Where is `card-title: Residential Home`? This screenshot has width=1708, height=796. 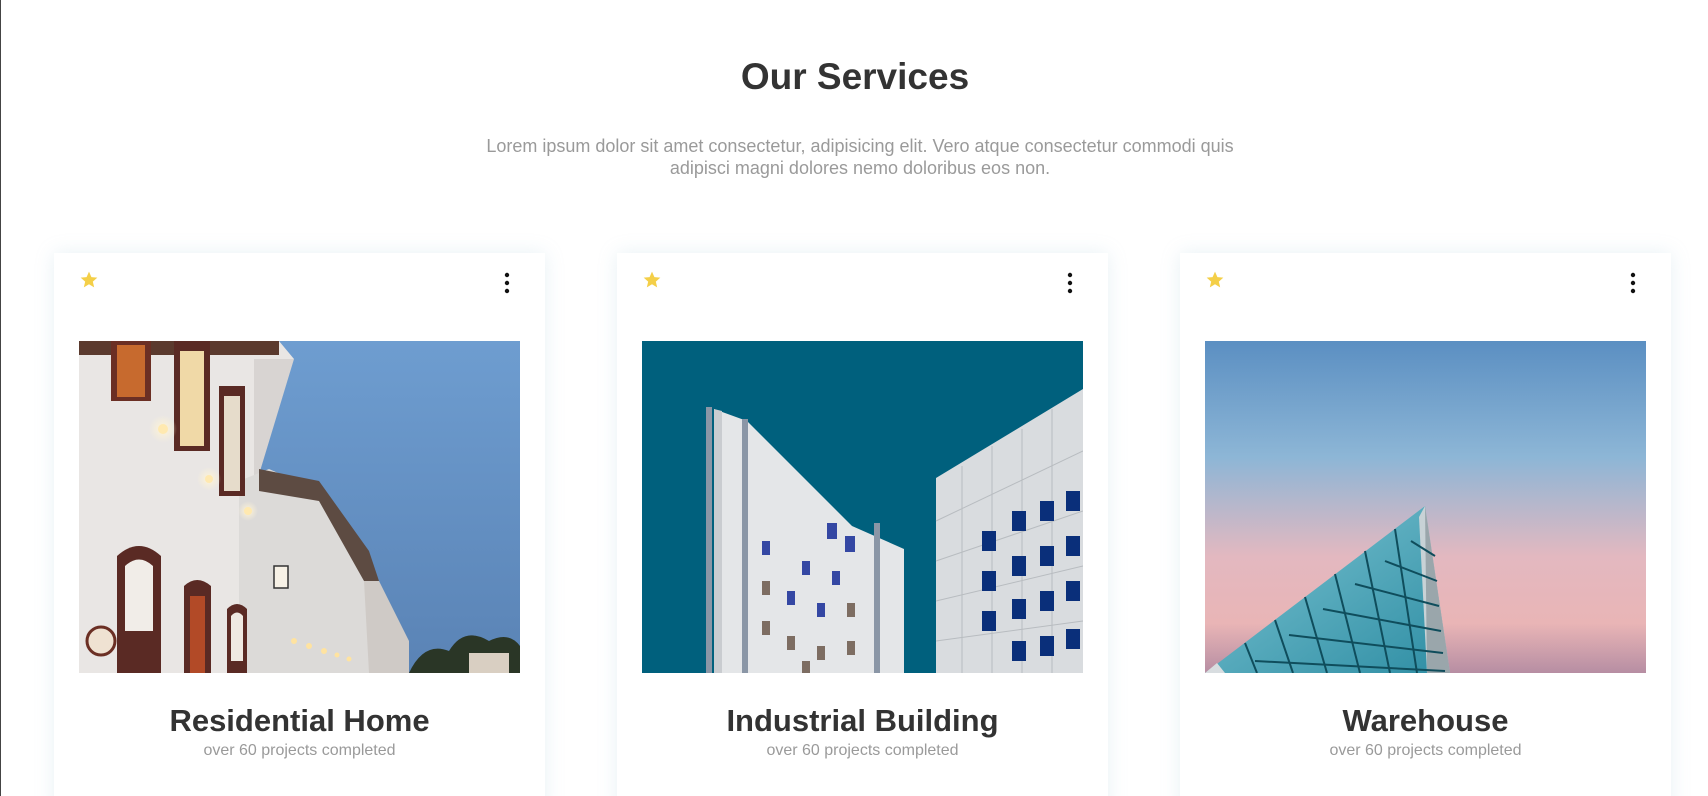 card-title: Residential Home is located at coordinates (299, 720).